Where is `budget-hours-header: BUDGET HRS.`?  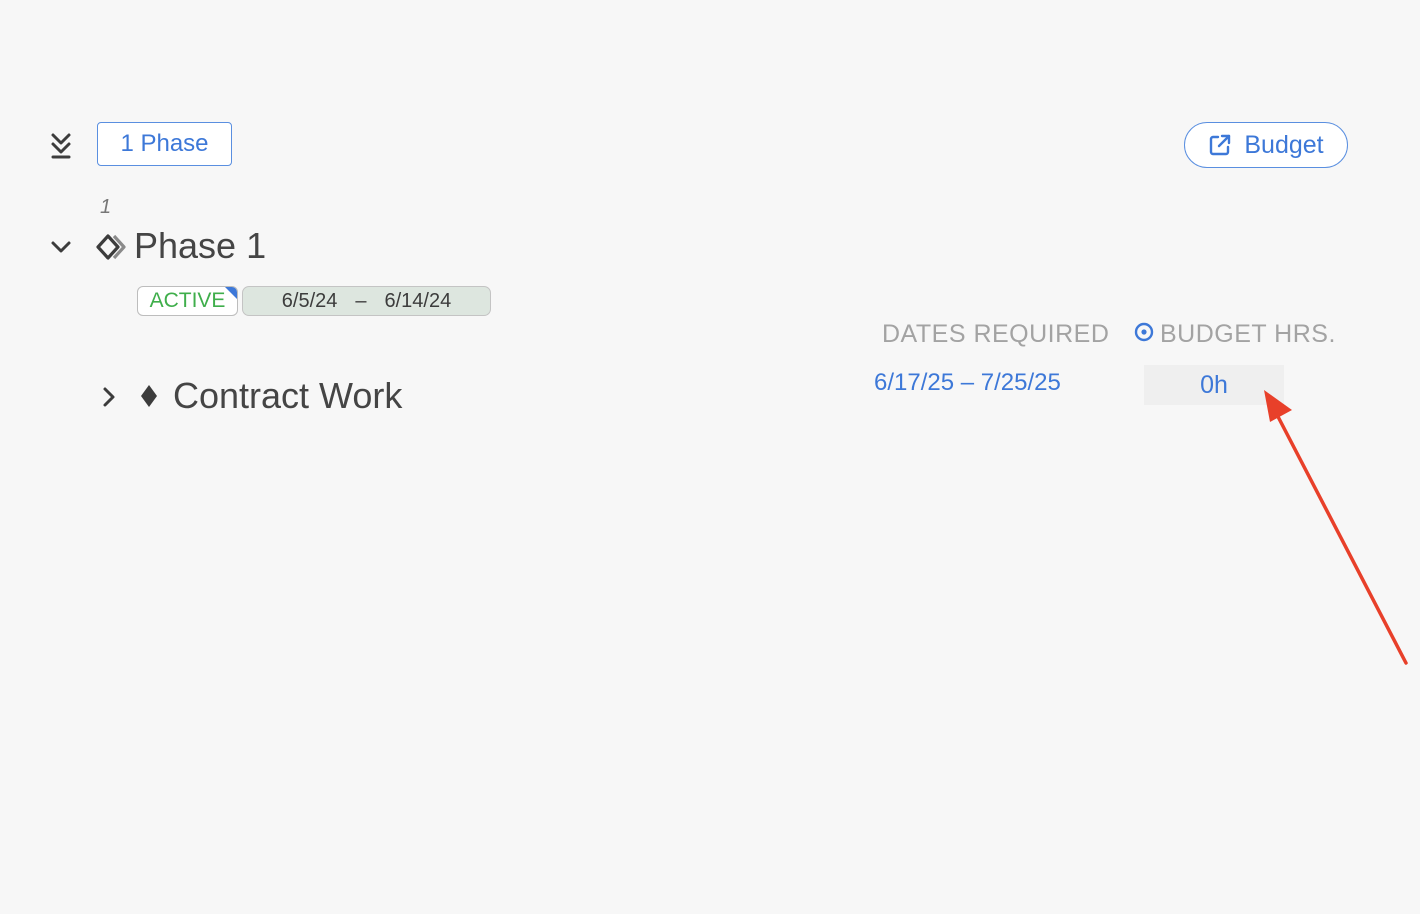 budget-hours-header: BUDGET HRS. is located at coordinates (1235, 334).